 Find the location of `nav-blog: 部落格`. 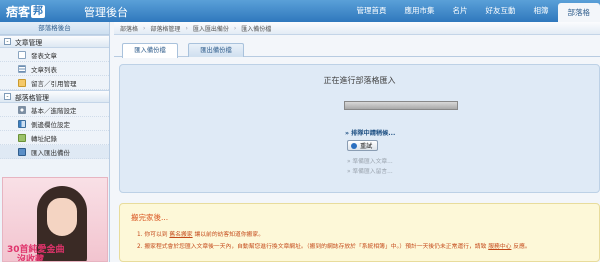

nav-blog: 部落格 is located at coordinates (578, 12).